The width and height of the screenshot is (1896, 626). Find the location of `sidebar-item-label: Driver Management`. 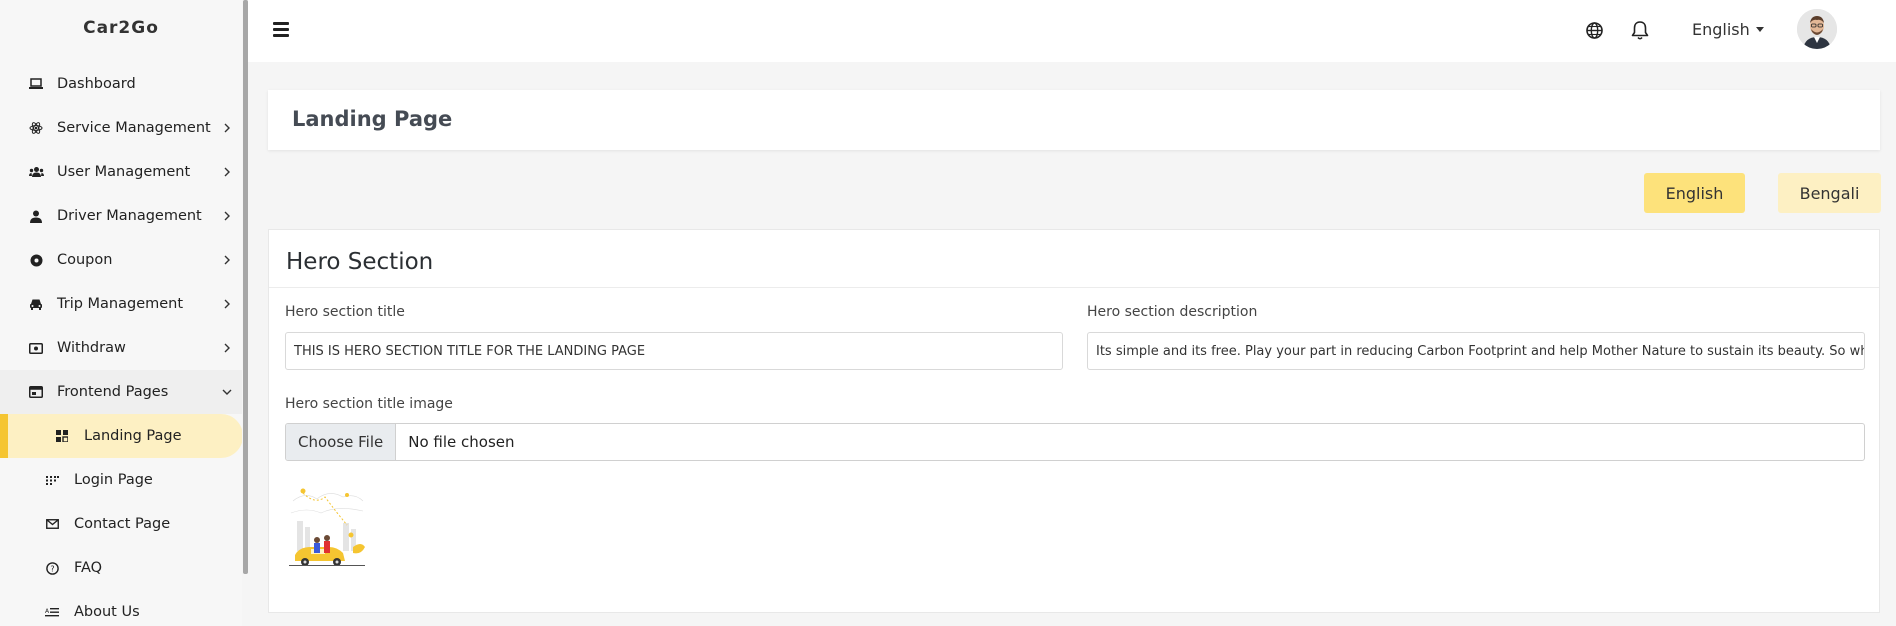

sidebar-item-label: Driver Management is located at coordinates (129, 216).